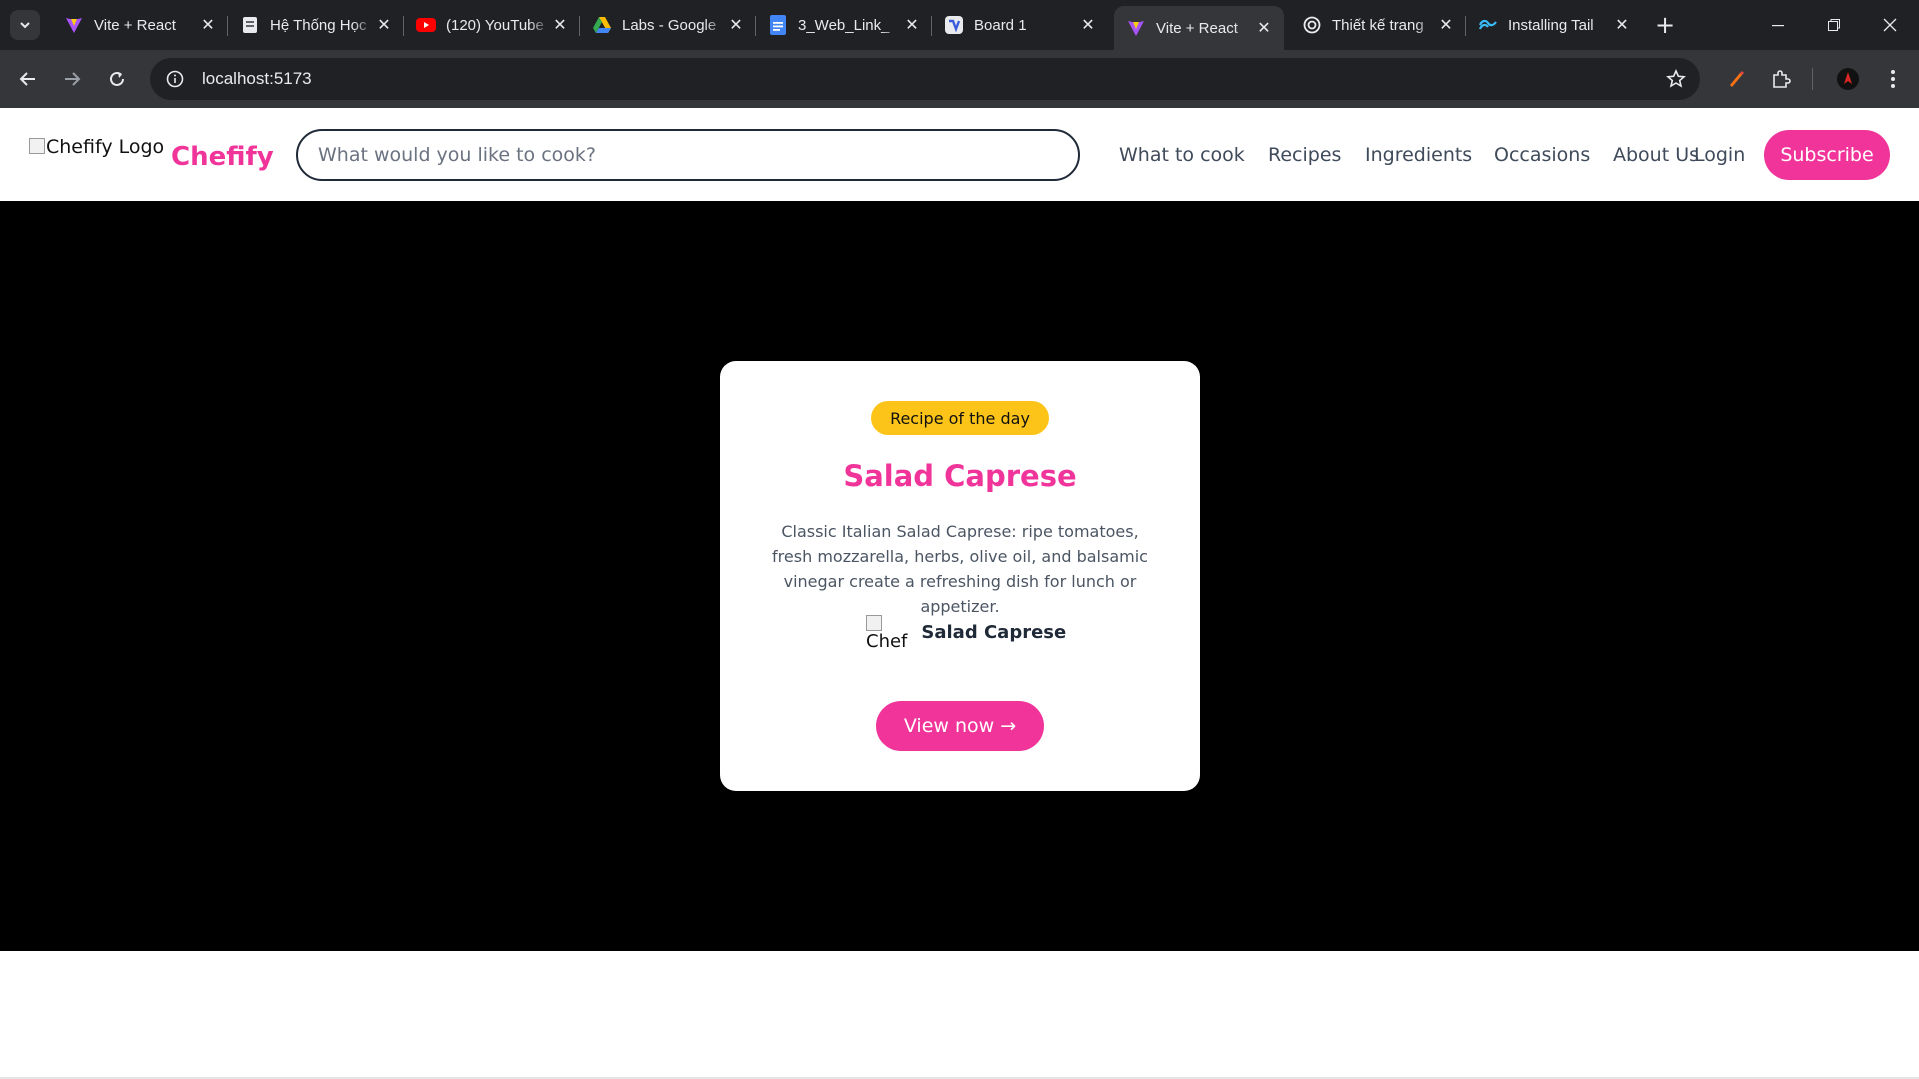  I want to click on logo-image: Chefify Logo, so click(96, 147).